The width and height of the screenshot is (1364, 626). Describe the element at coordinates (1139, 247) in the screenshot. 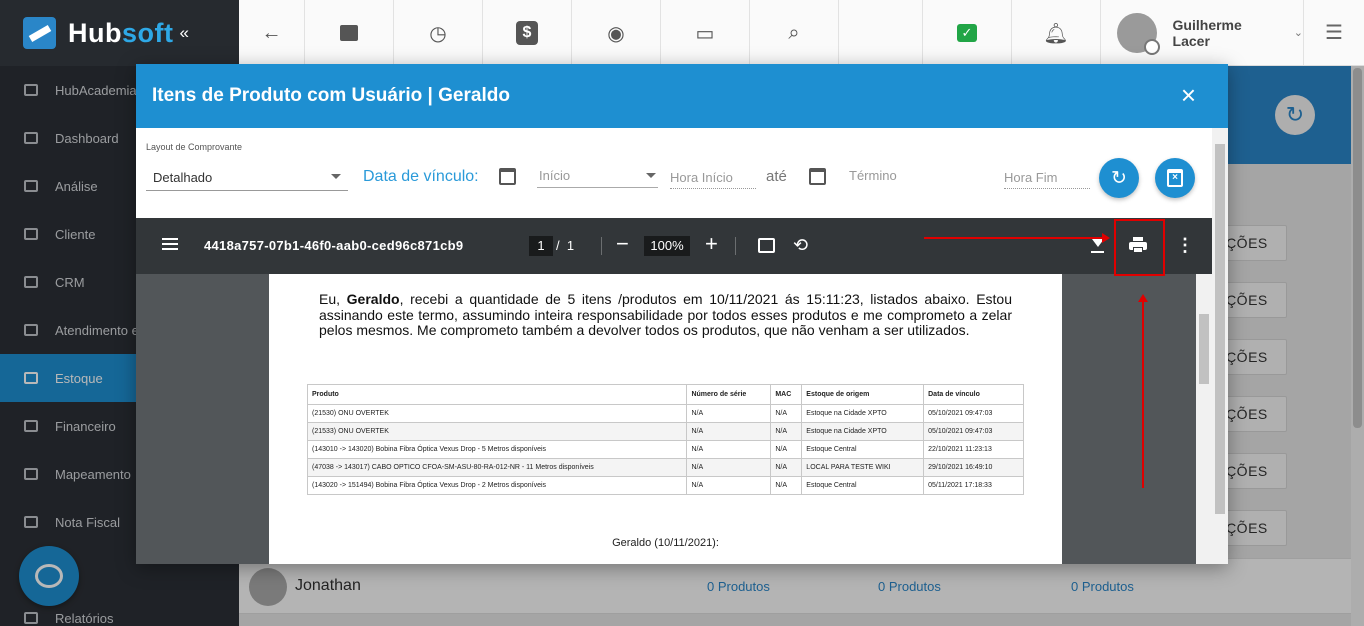

I see `annotation-highlight-box` at that location.